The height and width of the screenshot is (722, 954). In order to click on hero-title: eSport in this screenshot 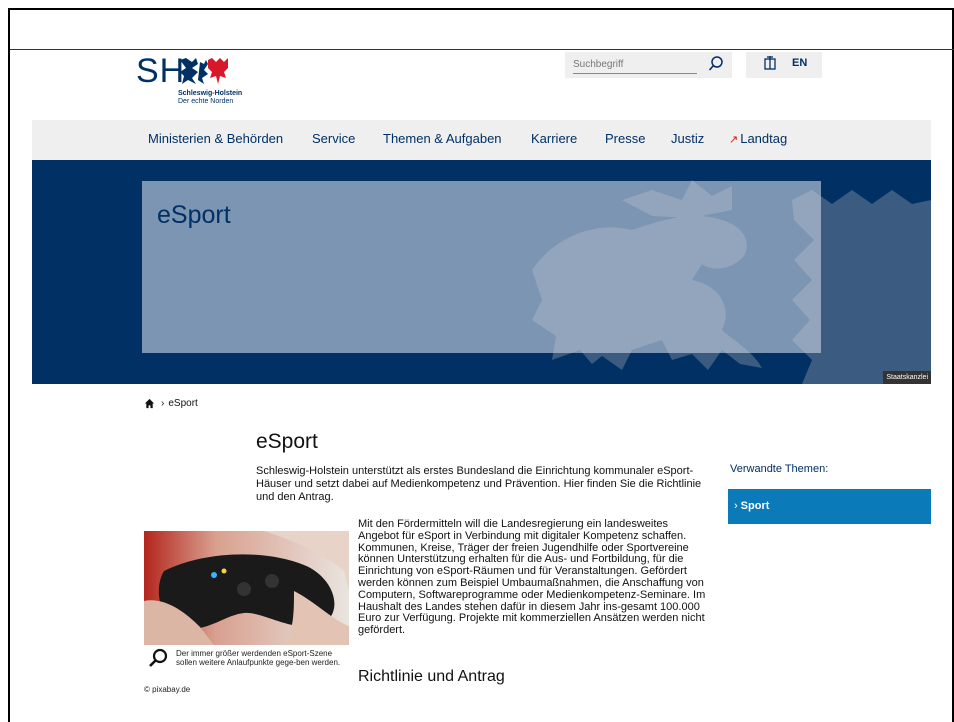, I will do `click(194, 215)`.